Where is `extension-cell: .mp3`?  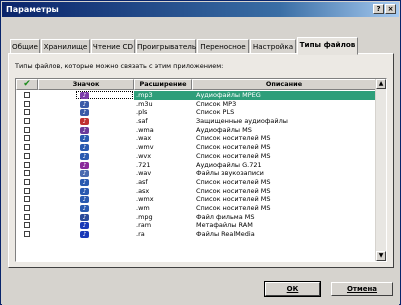
extension-cell: .mp3 is located at coordinates (163, 95).